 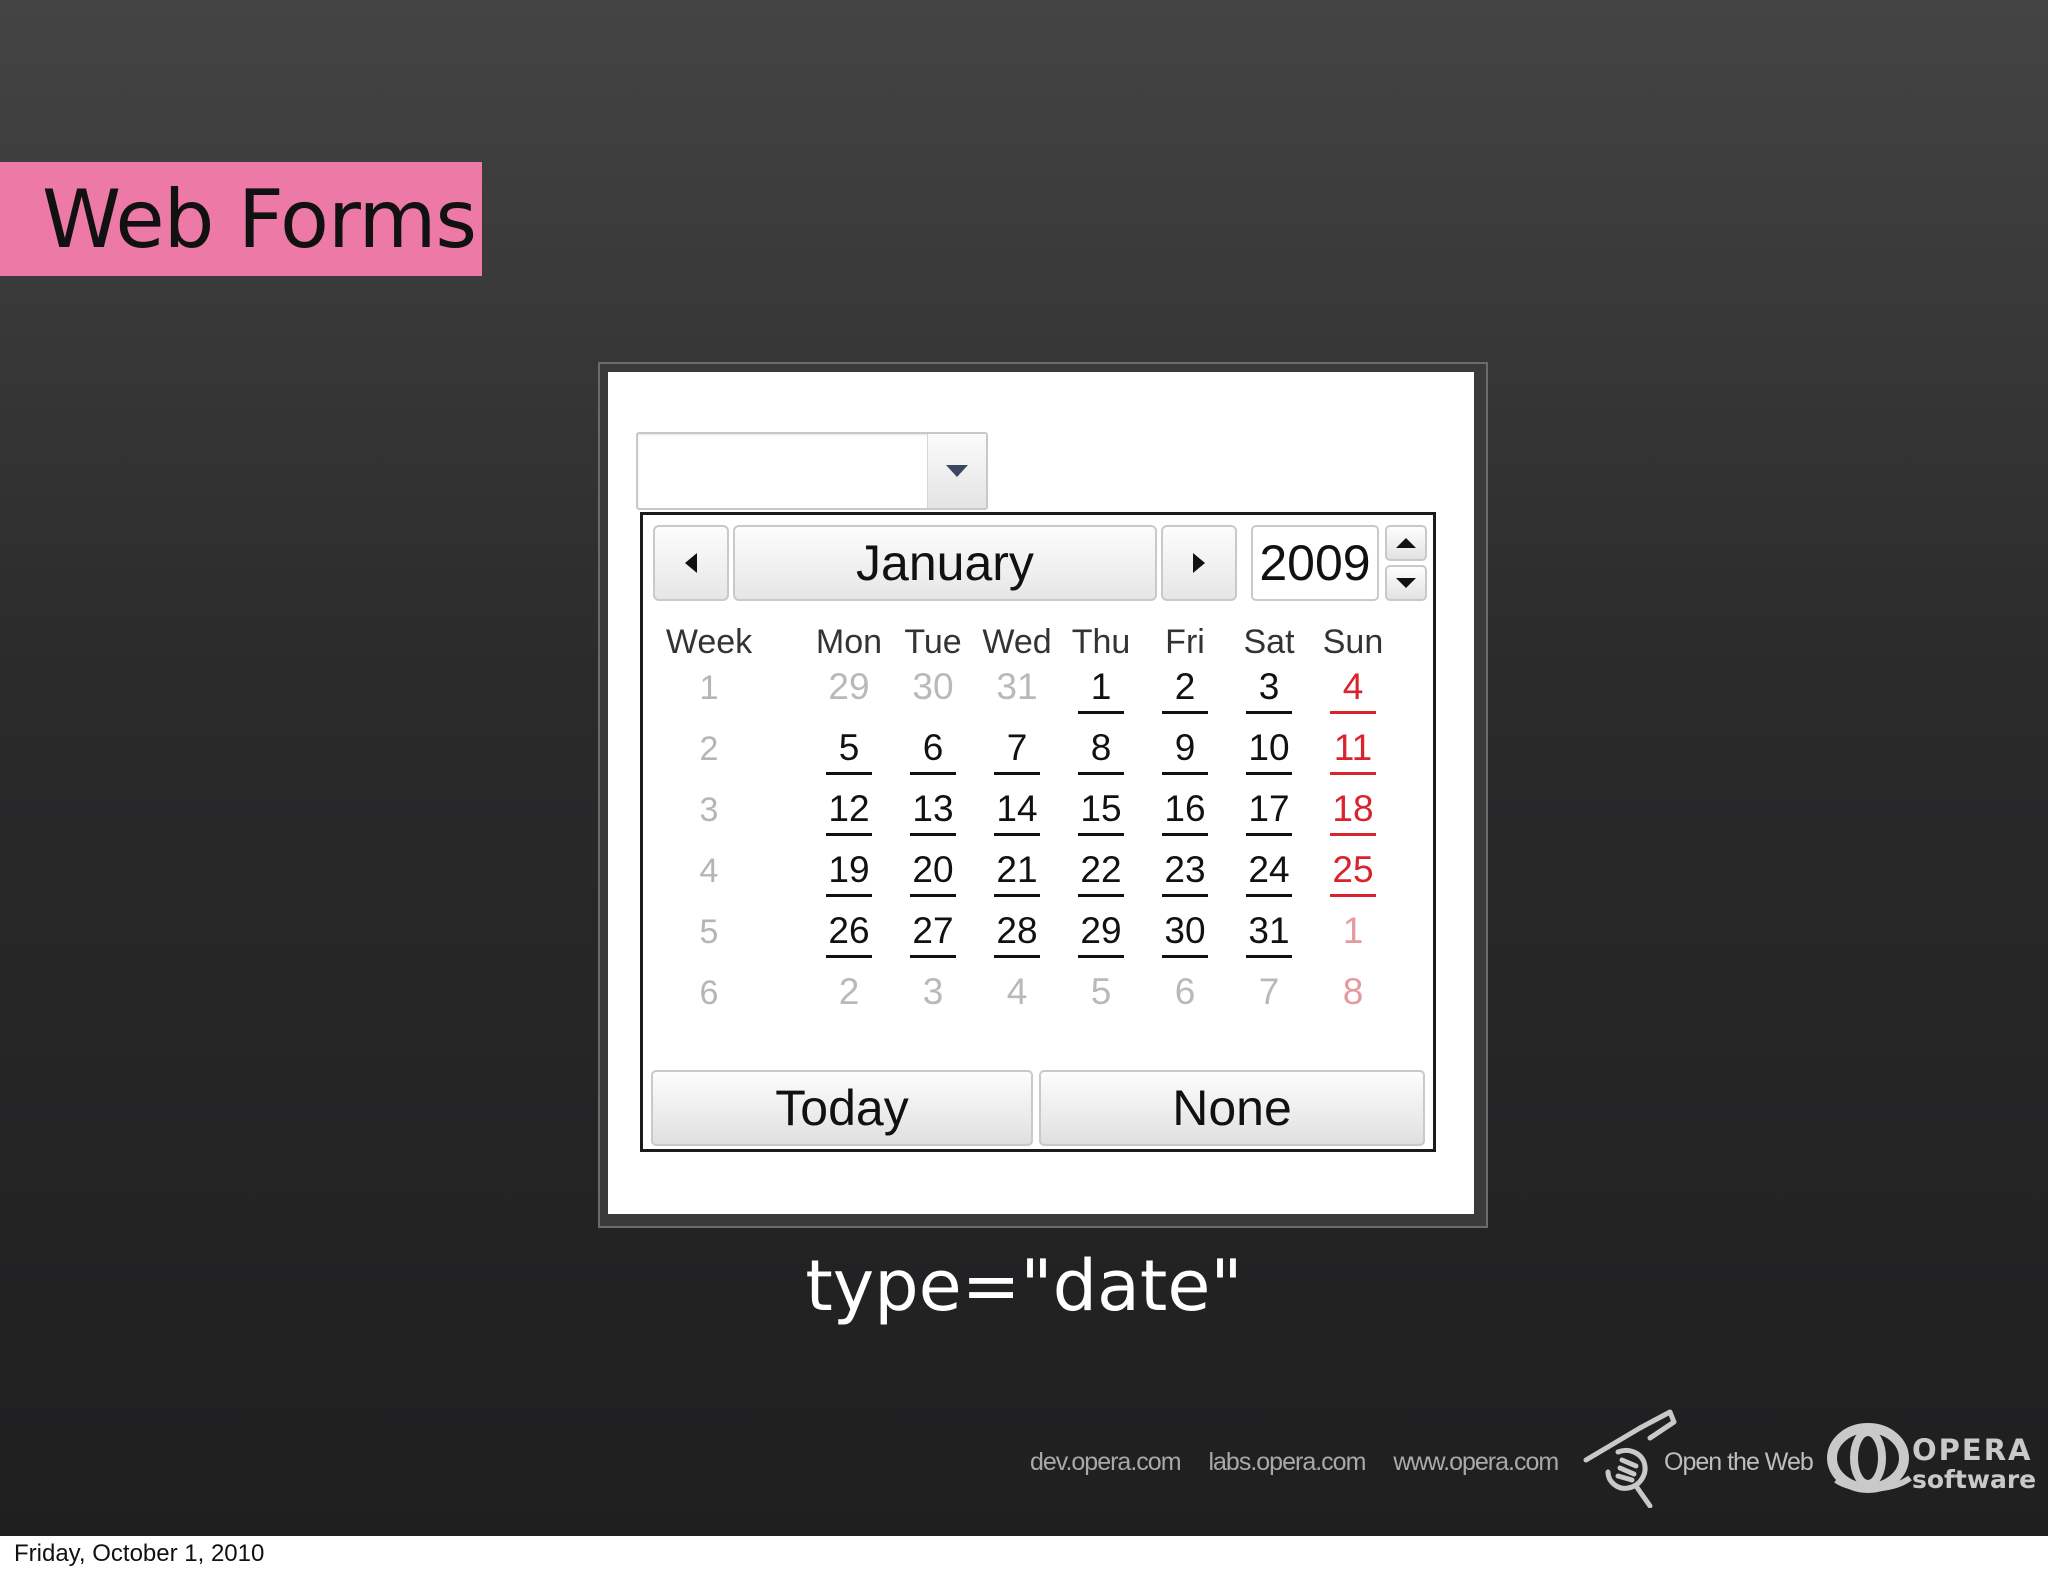 What do you see at coordinates (1185, 749) in the screenshot?
I see `calendar-day: 9` at bounding box center [1185, 749].